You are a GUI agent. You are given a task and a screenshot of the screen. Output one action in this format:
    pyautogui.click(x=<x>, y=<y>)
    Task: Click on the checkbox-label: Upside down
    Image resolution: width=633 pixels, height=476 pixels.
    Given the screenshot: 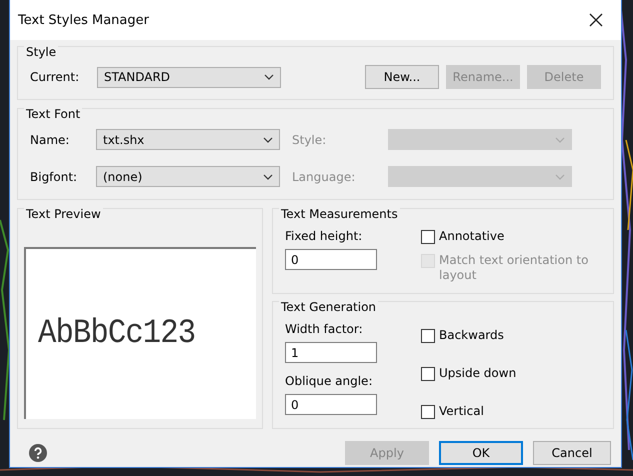 What is the action you would take?
    pyautogui.click(x=477, y=373)
    